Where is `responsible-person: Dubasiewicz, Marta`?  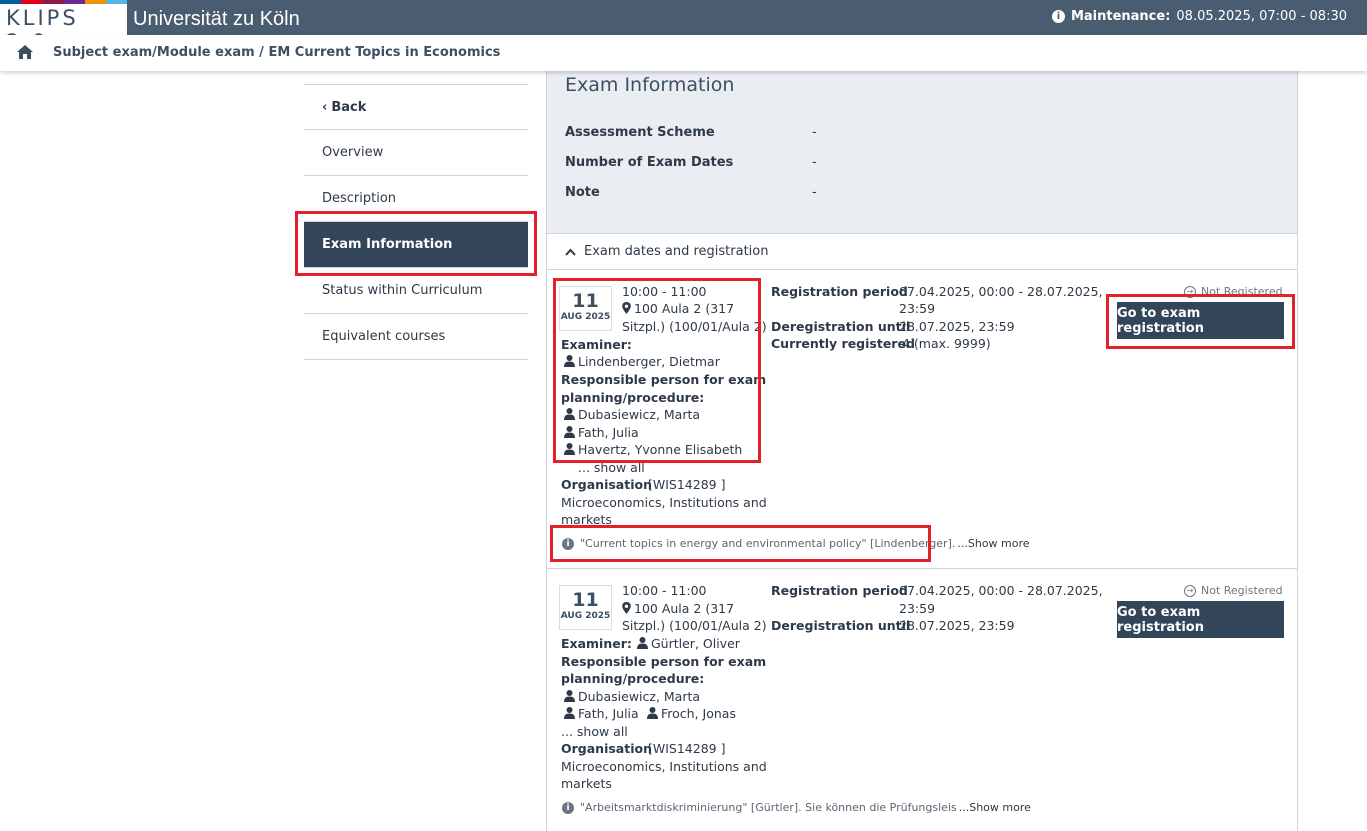
responsible-person: Dubasiewicz, Marta is located at coordinates (632, 697).